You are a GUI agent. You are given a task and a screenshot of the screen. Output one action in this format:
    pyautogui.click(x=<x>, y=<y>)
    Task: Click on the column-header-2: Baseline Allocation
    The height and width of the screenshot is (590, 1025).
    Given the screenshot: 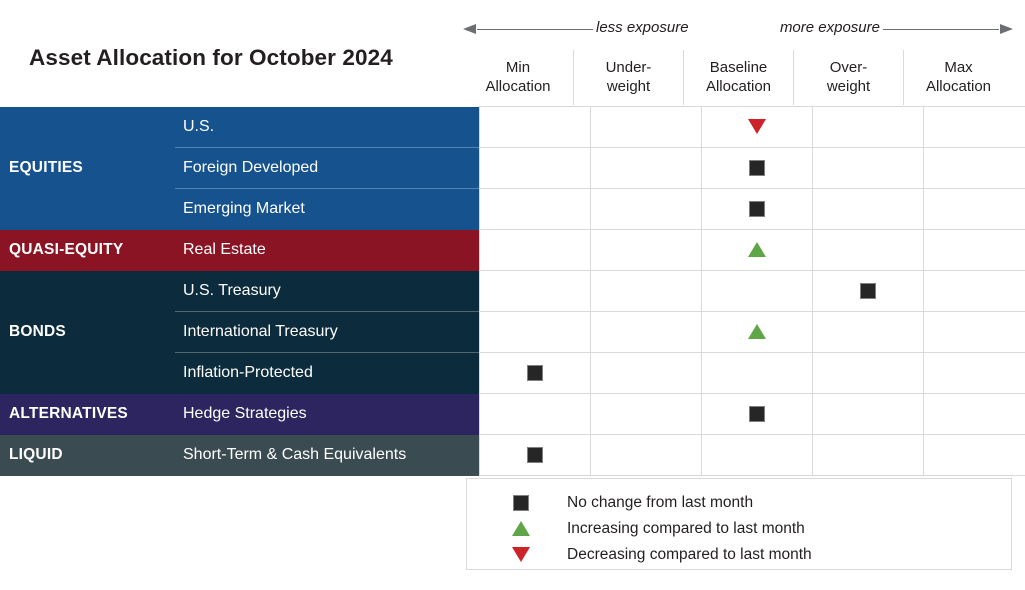 What is the action you would take?
    pyautogui.click(x=738, y=77)
    